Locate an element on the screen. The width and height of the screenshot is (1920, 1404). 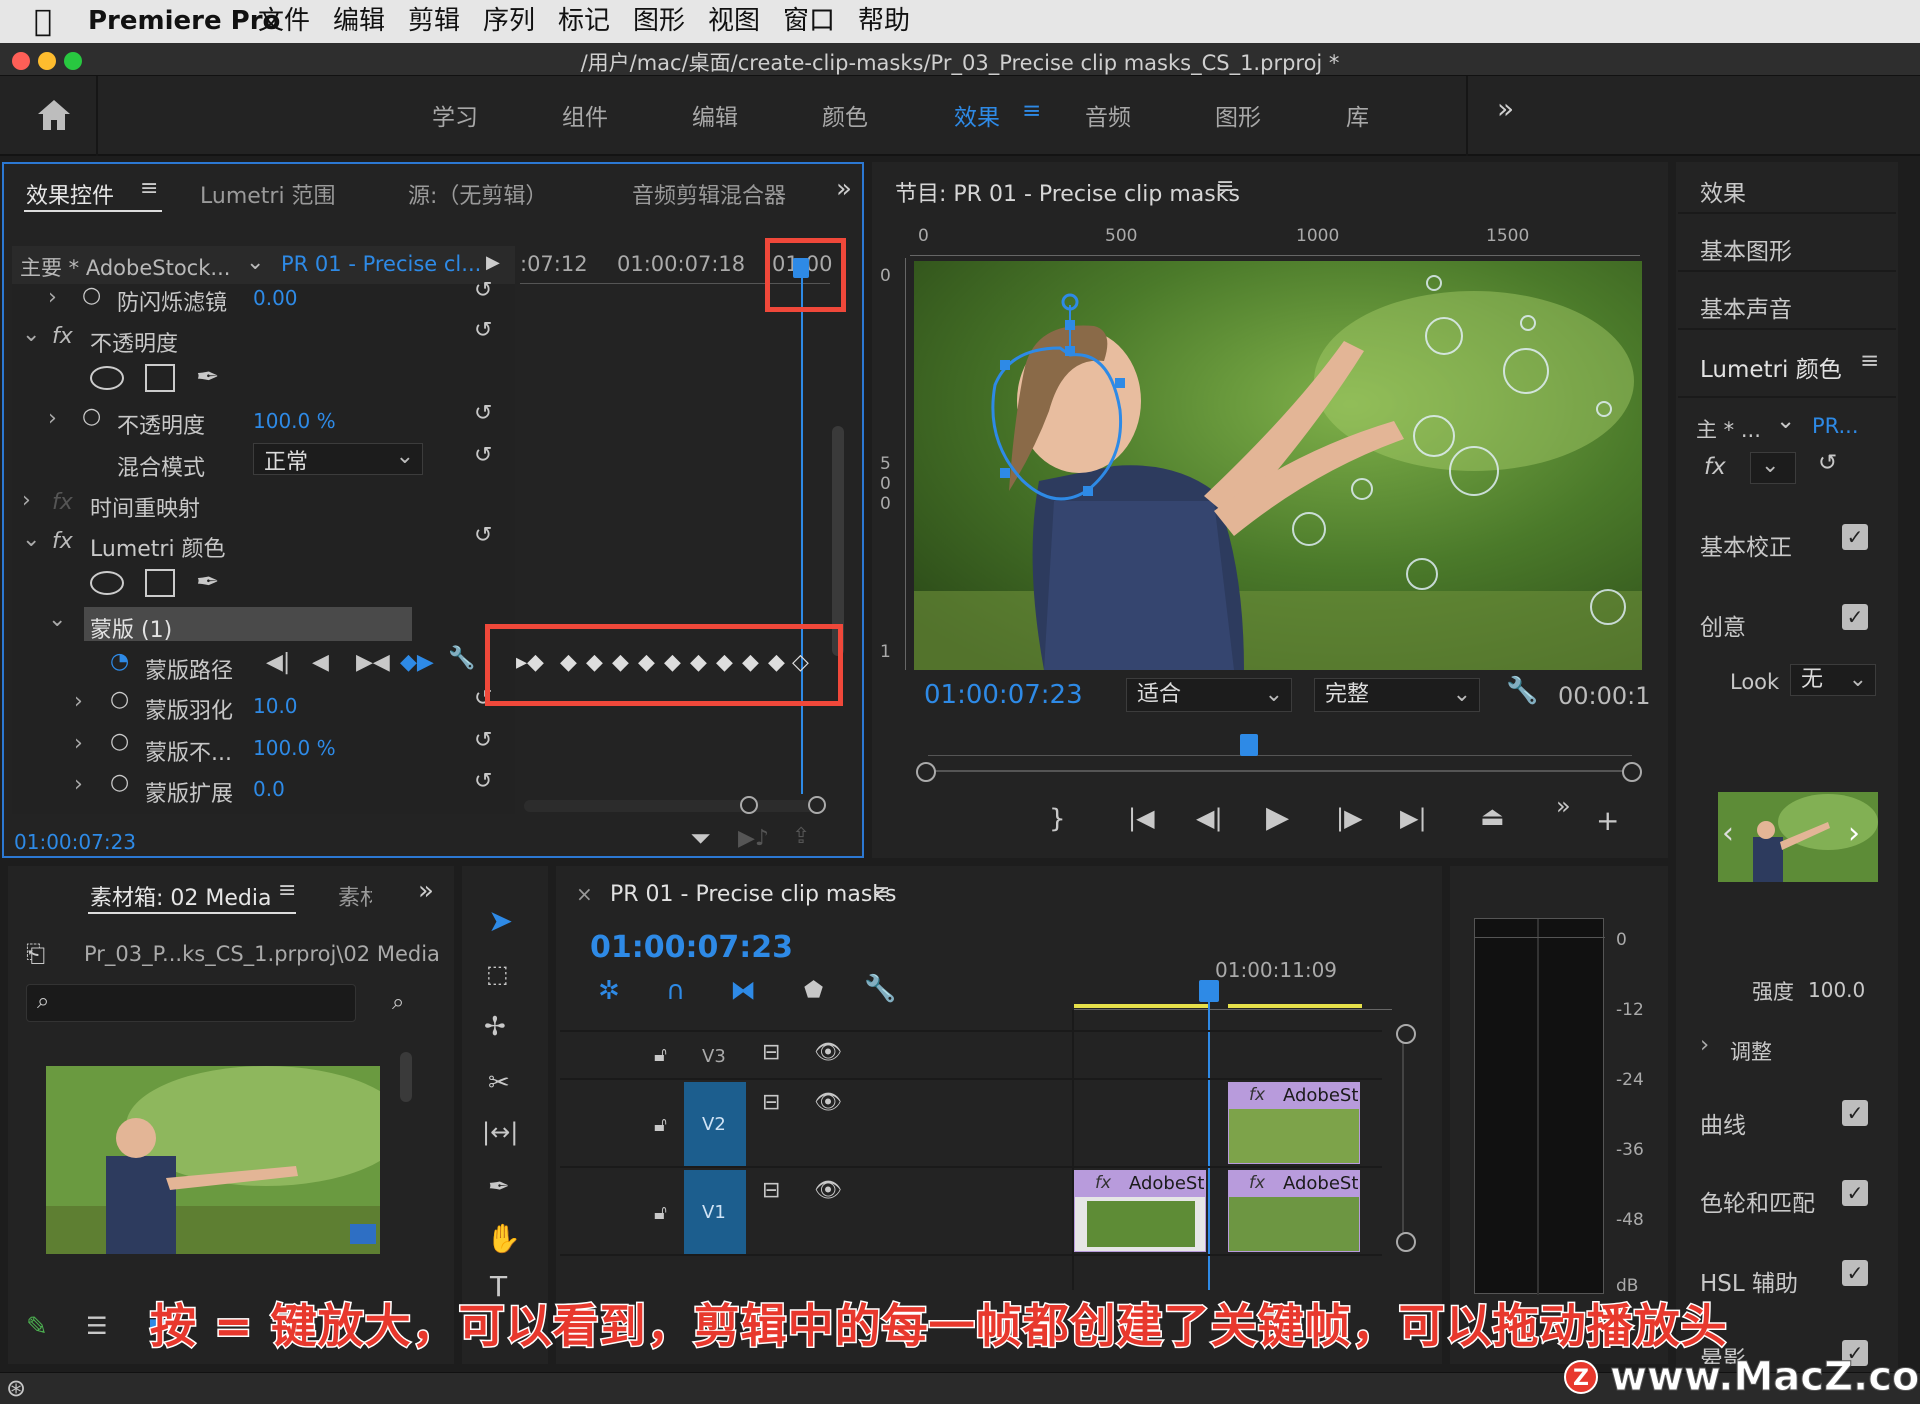
lumetri-color-title: Lumetri 颜色 is located at coordinates (1771, 367).